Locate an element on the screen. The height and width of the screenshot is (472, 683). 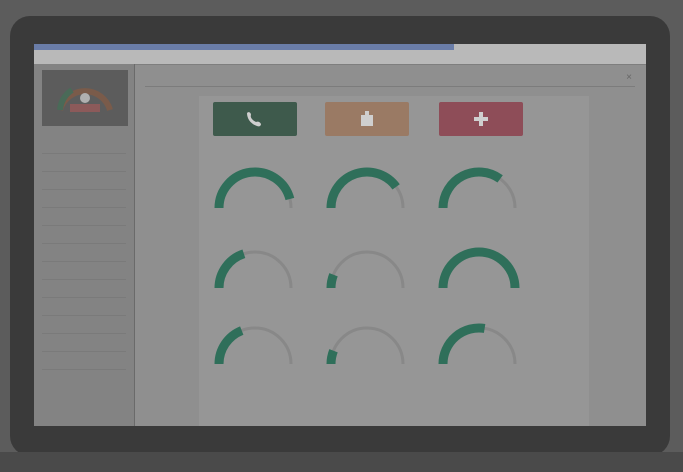
sidebar is located at coordinates (84, 245).